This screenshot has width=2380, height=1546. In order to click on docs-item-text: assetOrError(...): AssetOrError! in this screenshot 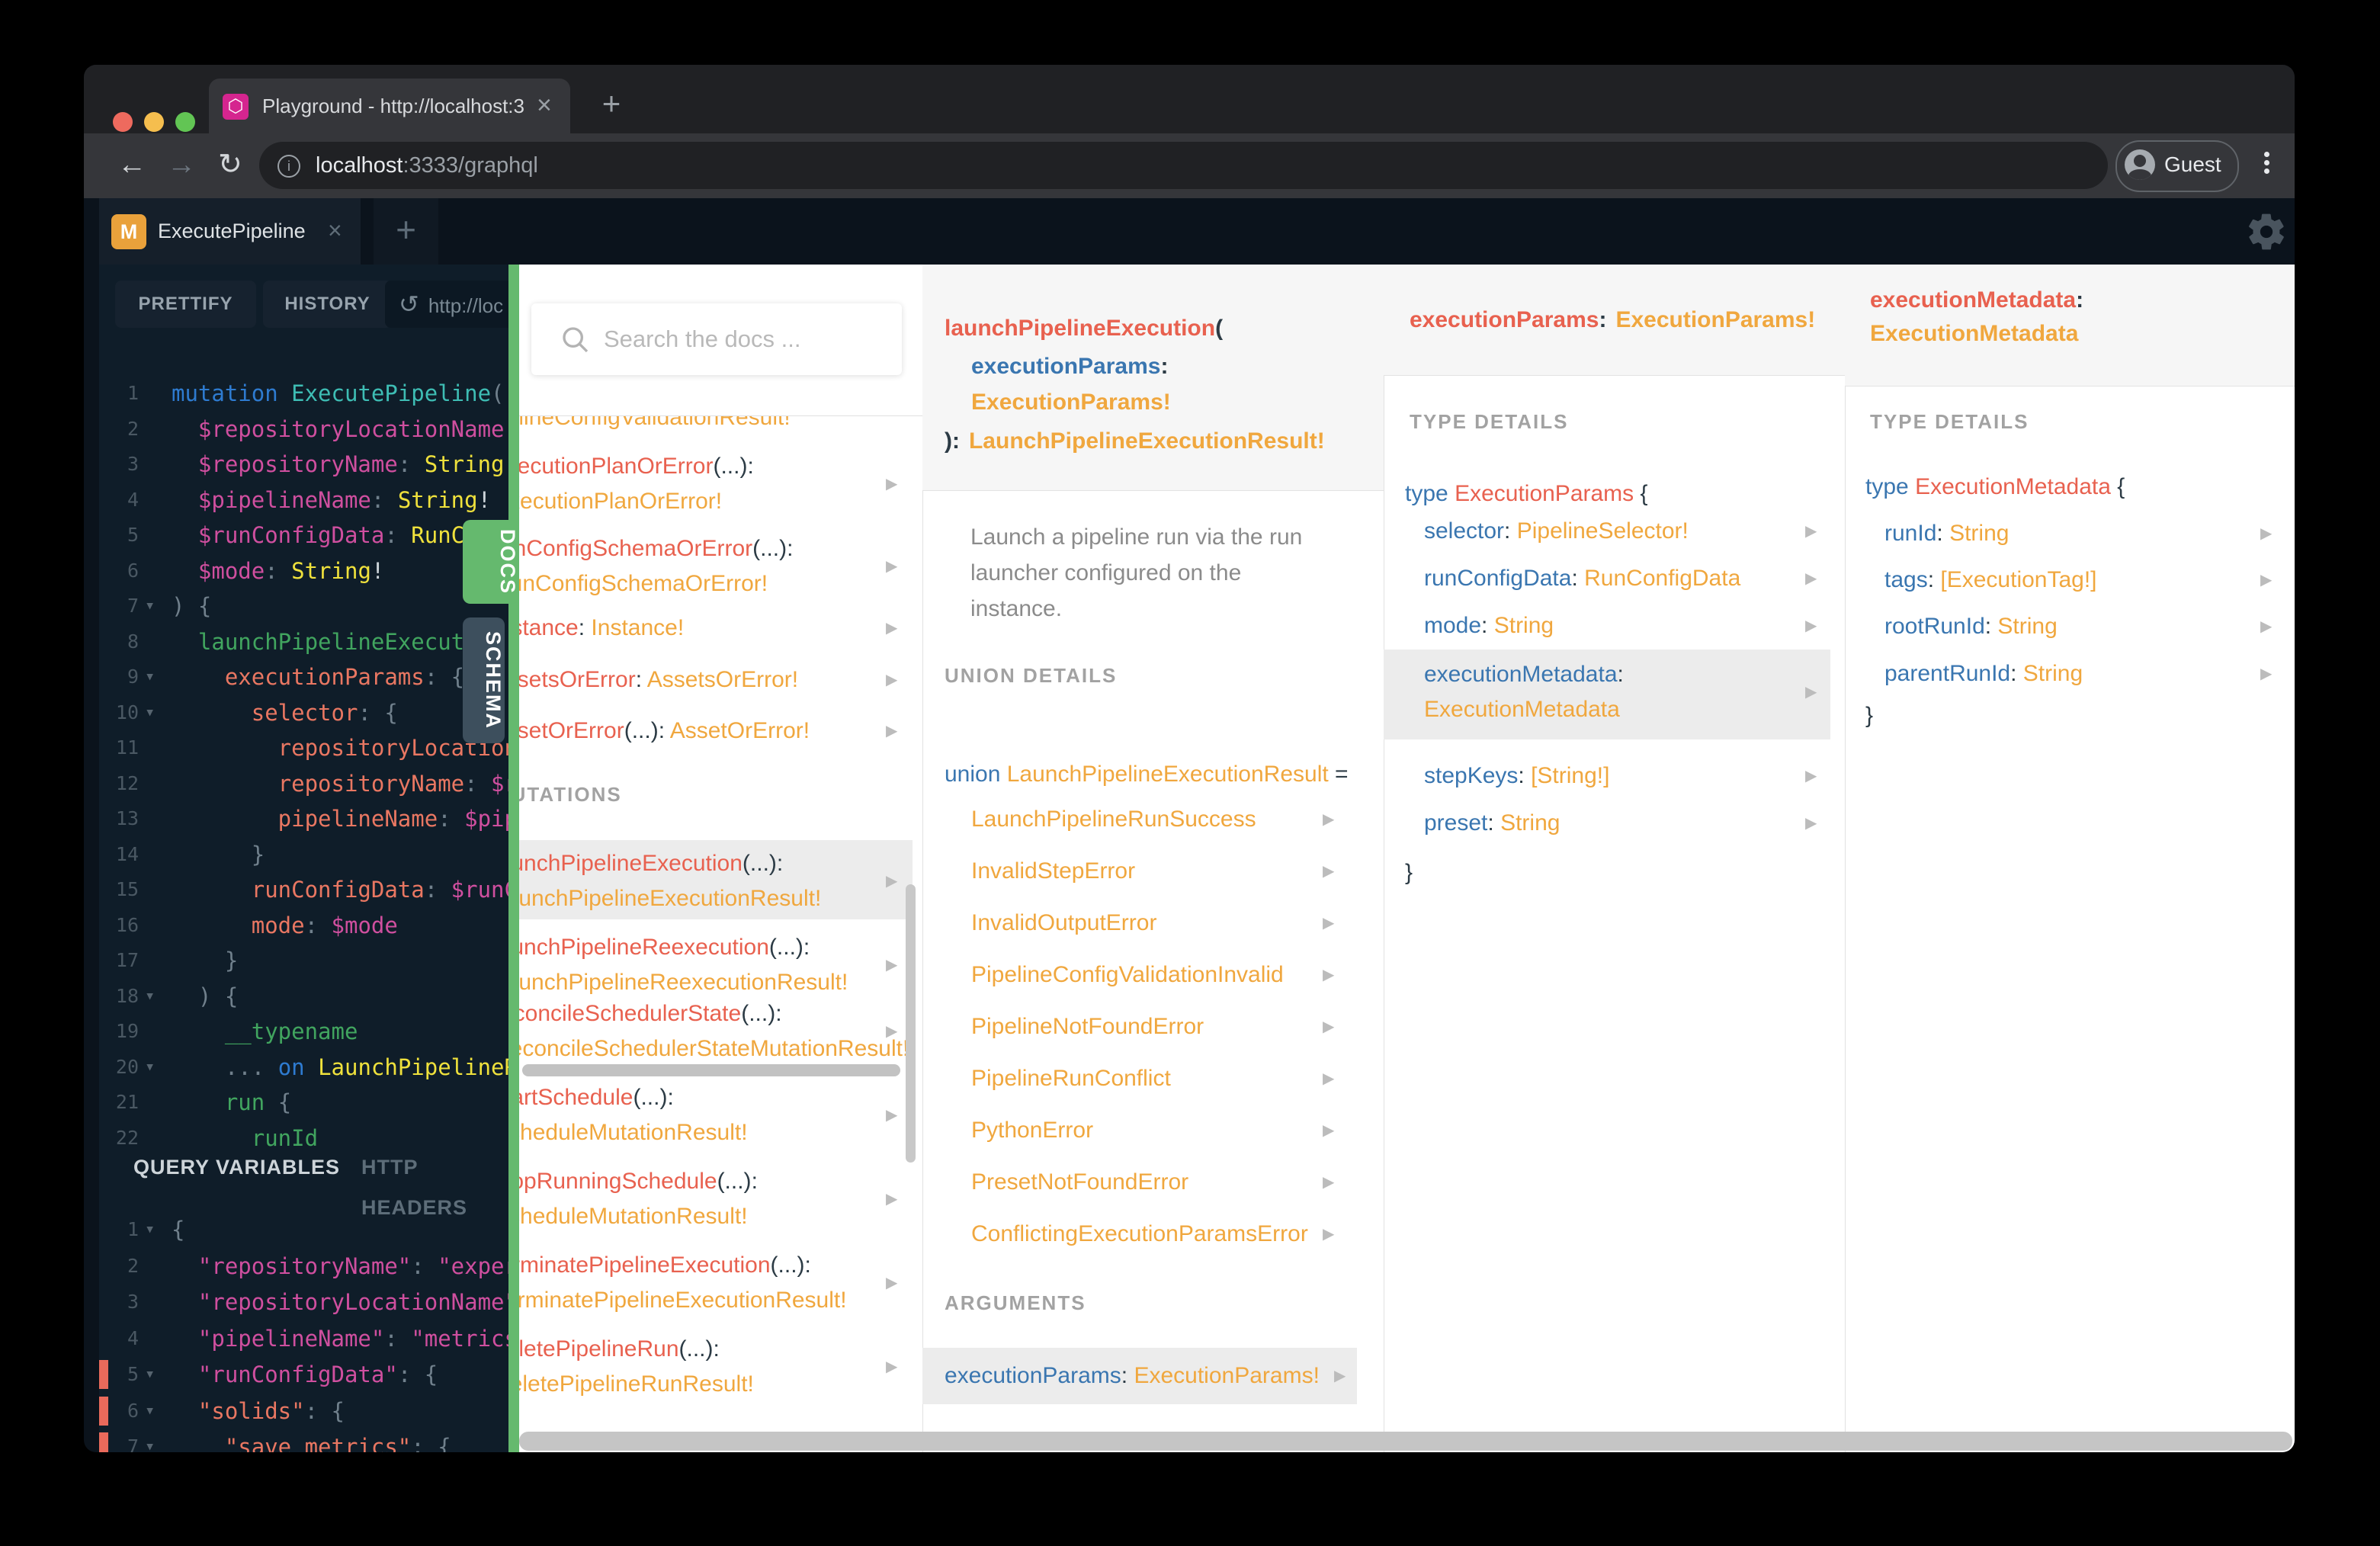, I will do `click(664, 730)`.